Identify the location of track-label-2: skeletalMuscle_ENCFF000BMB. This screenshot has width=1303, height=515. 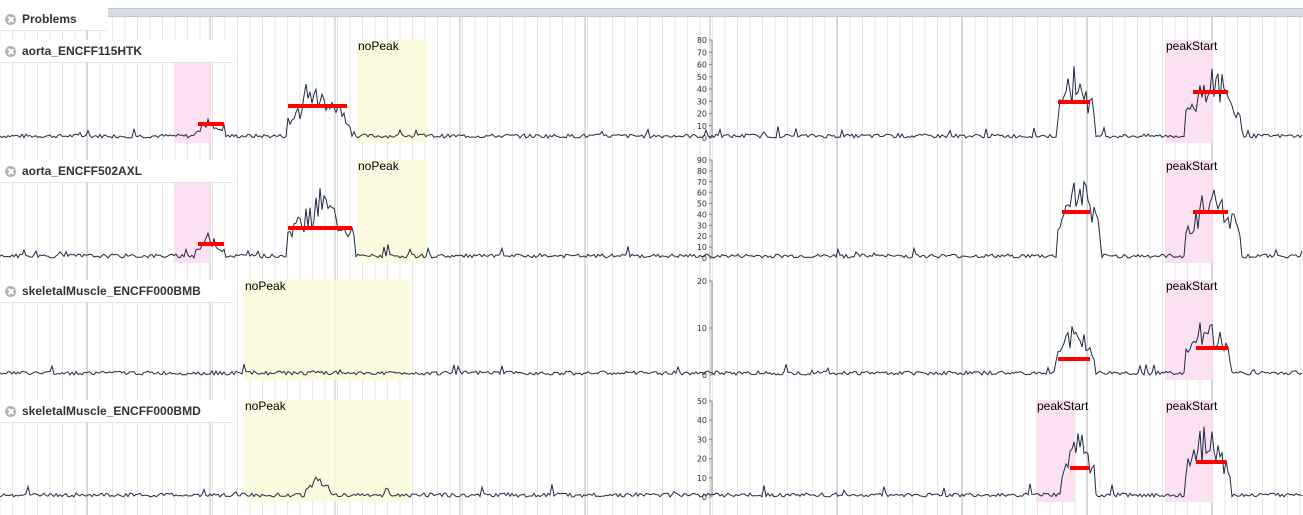
(116, 291).